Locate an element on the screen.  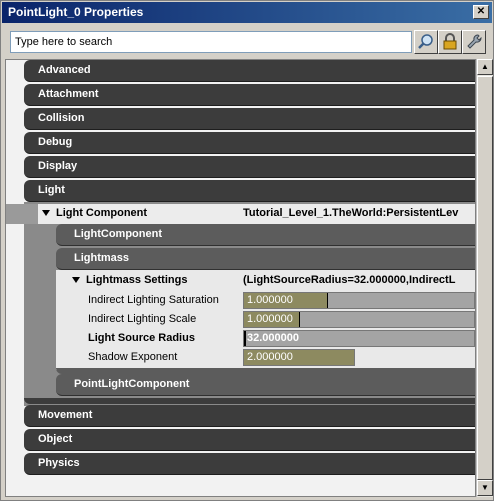
property-row: Indirect Lighting Scale 1.000000 is located at coordinates (265, 319).